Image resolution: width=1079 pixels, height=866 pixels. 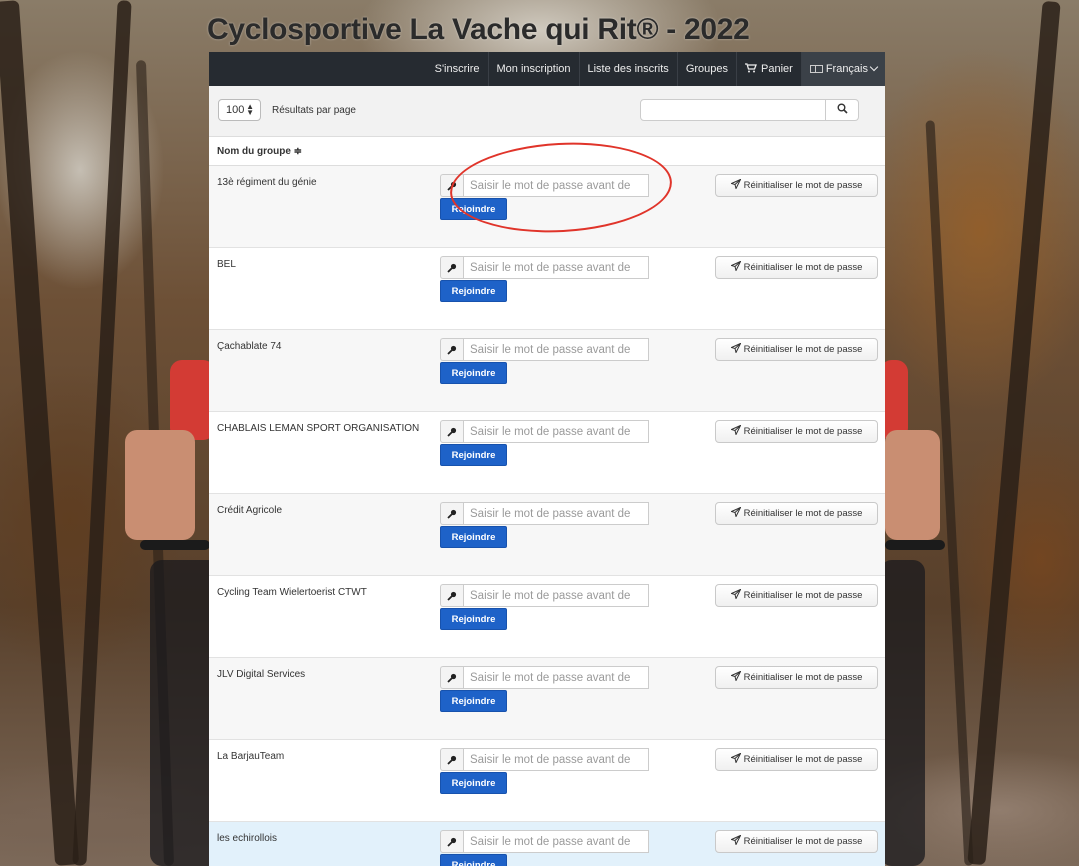 What do you see at coordinates (733, 110) in the screenshot?
I see `search-input` at bounding box center [733, 110].